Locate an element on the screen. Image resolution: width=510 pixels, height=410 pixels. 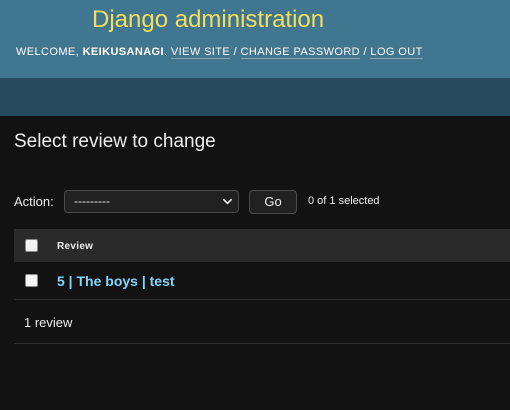
select-all-checkbox is located at coordinates (31, 245).